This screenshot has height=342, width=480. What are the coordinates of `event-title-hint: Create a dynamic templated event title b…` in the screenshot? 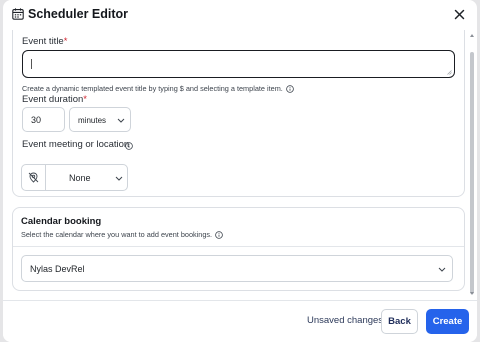 It's located at (158, 88).